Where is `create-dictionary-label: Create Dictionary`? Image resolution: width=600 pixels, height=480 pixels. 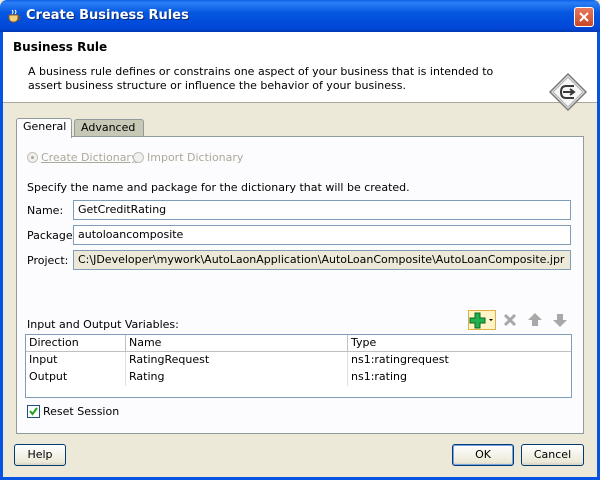
create-dictionary-label: Create Dictionary is located at coordinates (89, 157).